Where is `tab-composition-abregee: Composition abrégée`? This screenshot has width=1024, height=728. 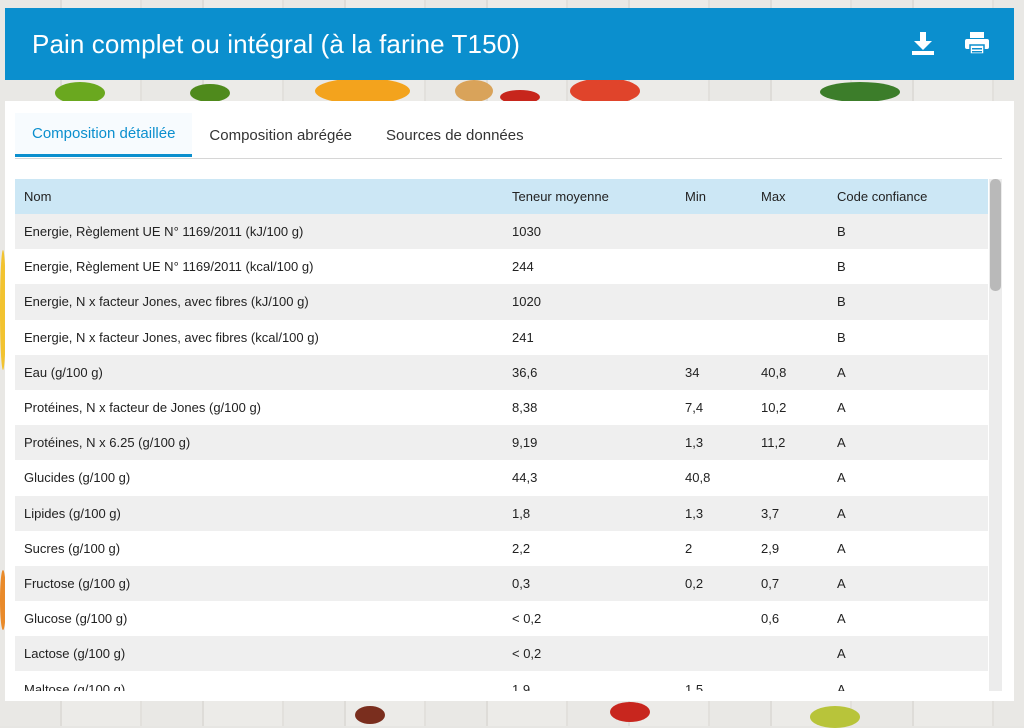
tab-composition-abregee: Composition abrégée is located at coordinates (280, 135).